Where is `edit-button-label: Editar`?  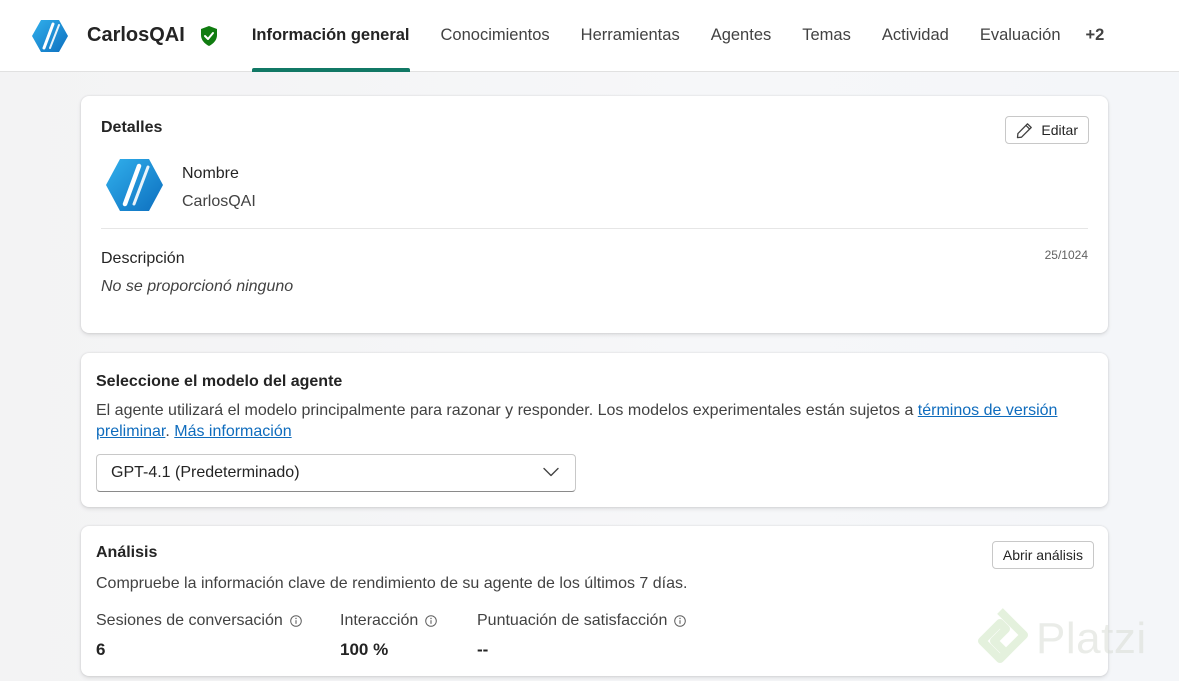
edit-button-label: Editar is located at coordinates (1059, 130).